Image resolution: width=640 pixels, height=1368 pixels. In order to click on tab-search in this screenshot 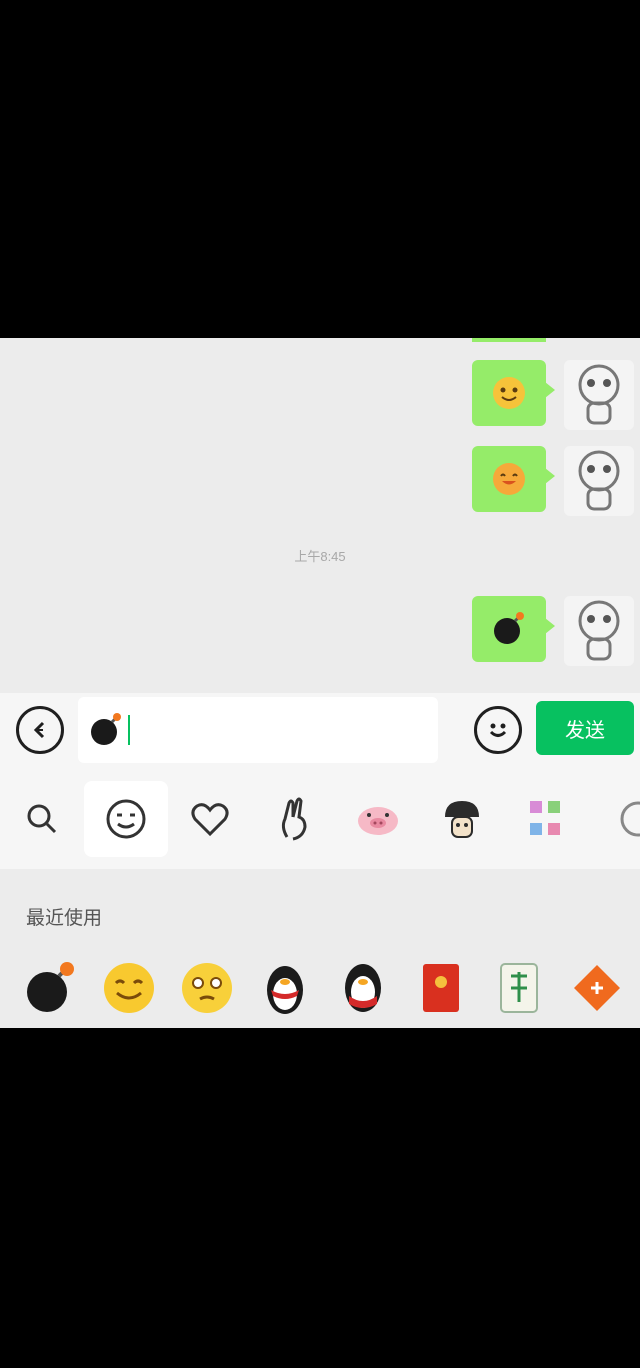, I will do `click(42, 819)`.